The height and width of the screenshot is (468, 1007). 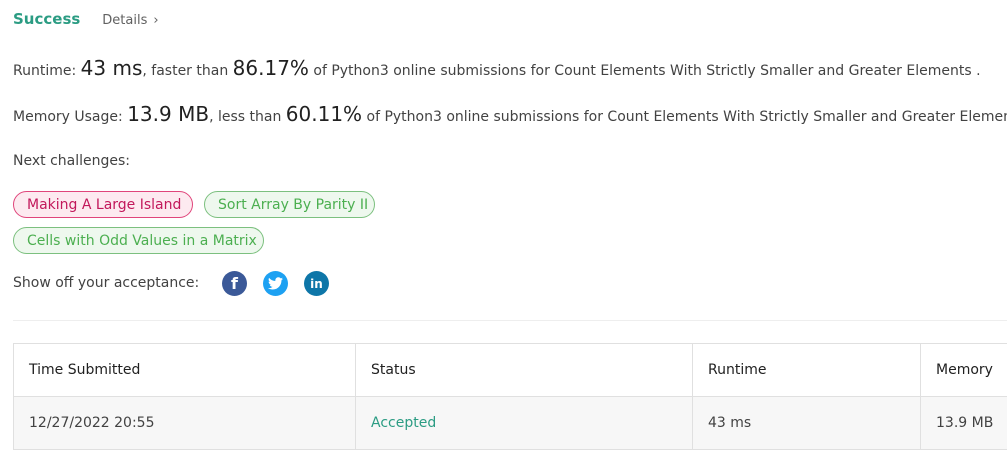 I want to click on header-memory: Memory, so click(x=963, y=370).